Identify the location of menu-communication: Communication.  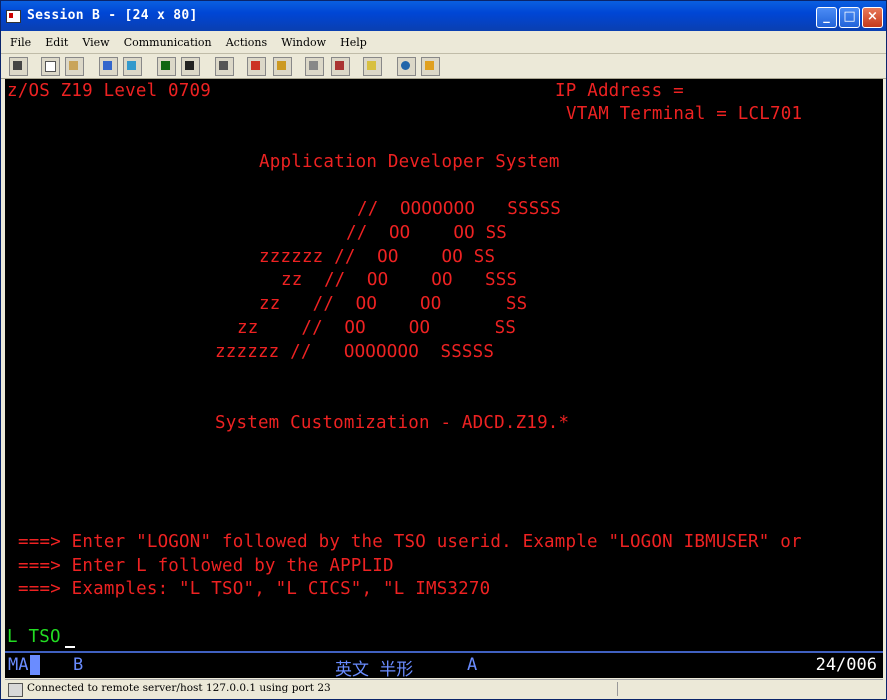
(168, 42).